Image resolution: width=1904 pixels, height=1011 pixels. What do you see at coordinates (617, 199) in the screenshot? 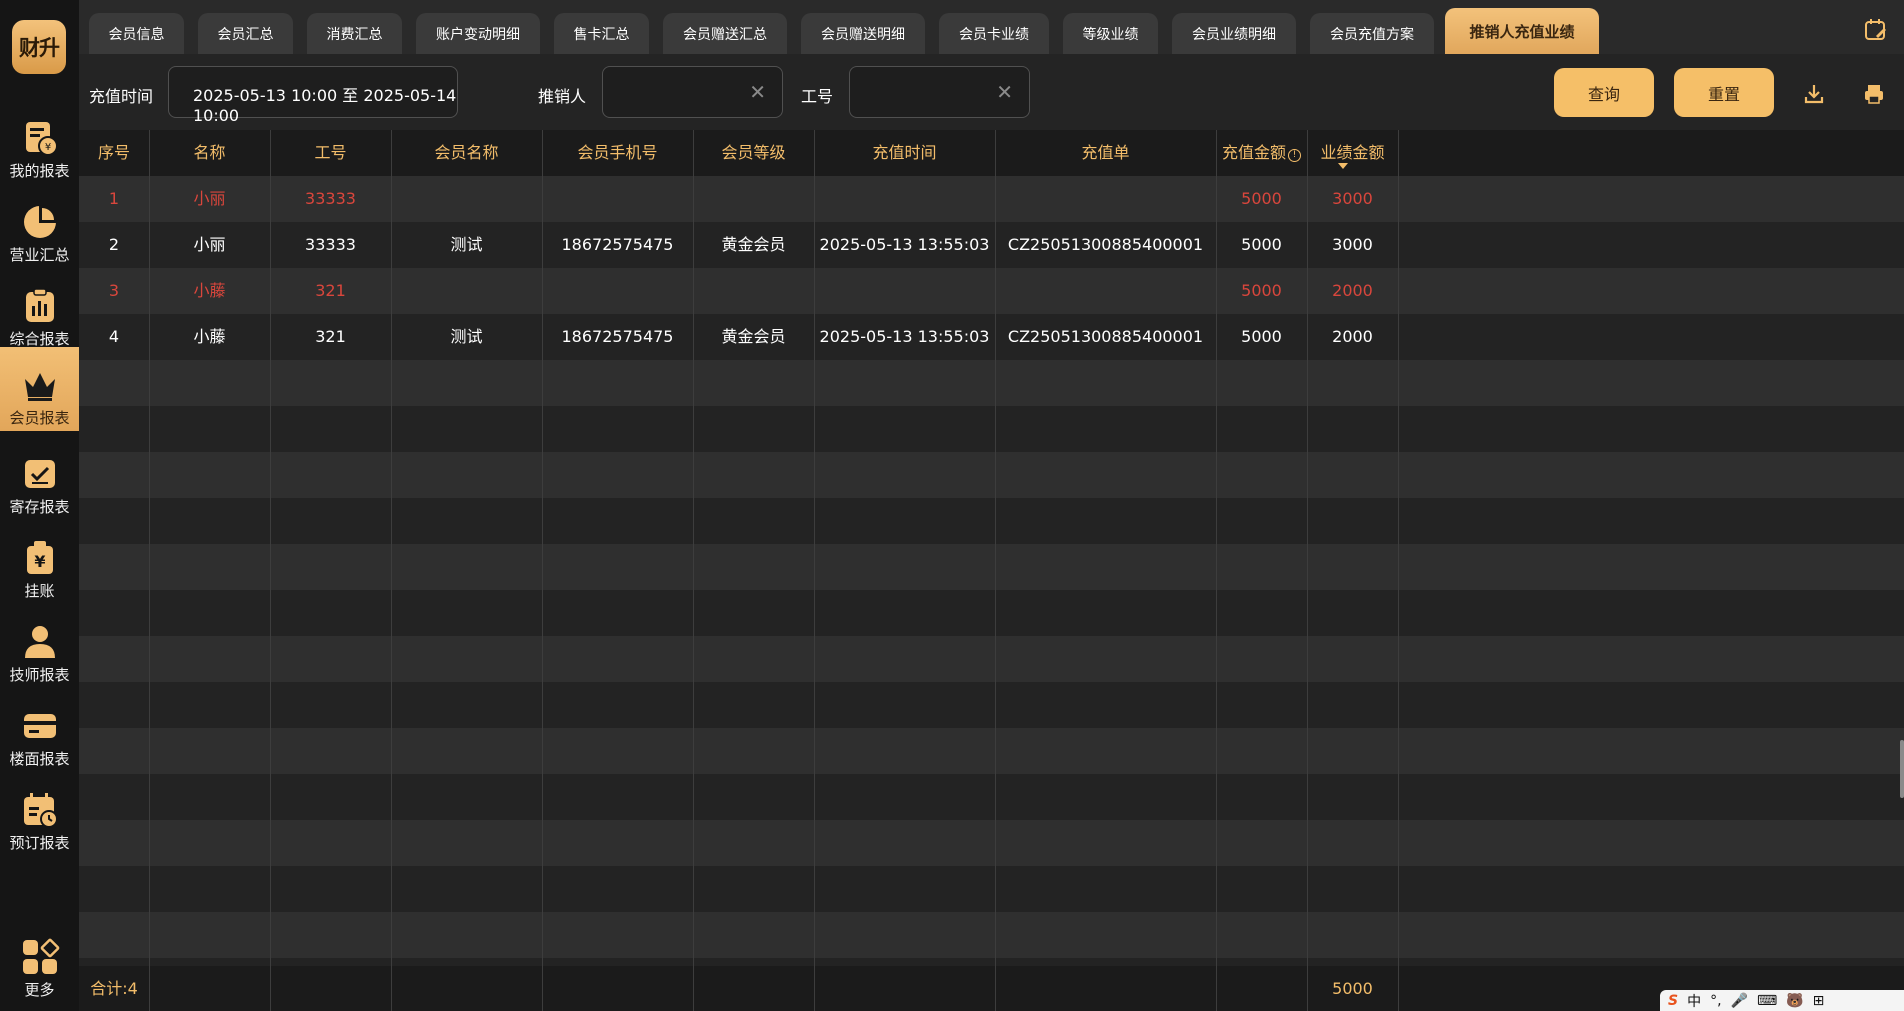
I see `cell-phone` at bounding box center [617, 199].